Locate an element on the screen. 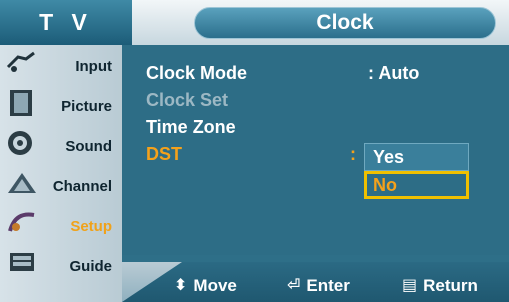 This screenshot has height=302, width=509. menu-item-clock-mode: Clock Mode is located at coordinates (196, 73).